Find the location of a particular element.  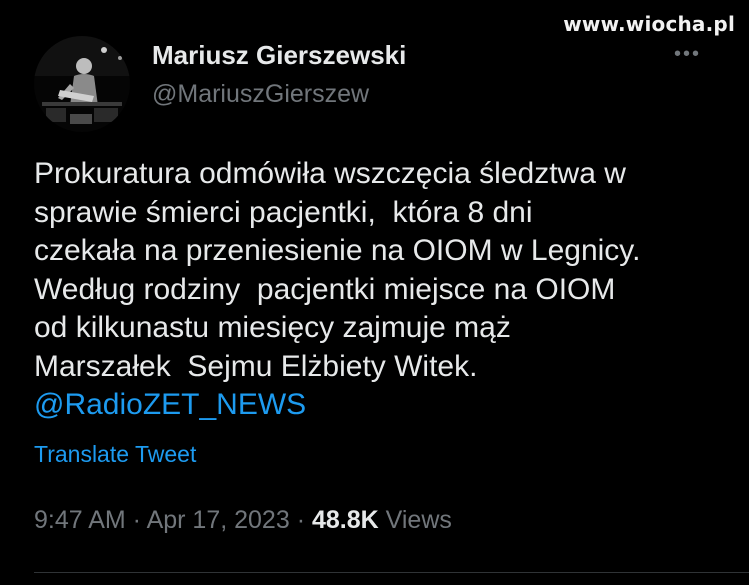

author-name: Mariusz Gierszewski is located at coordinates (279, 55).